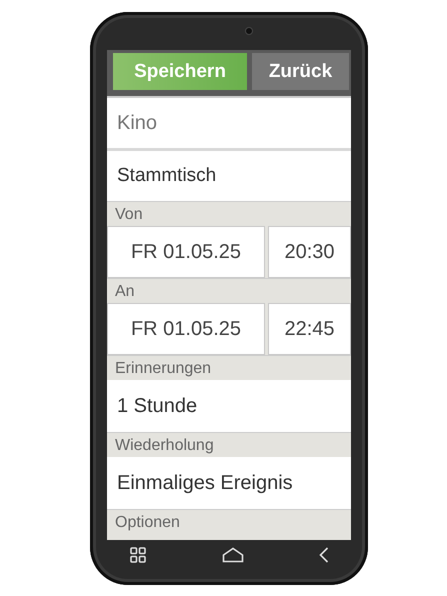 The image size is (447, 596). Describe the element at coordinates (324, 555) in the screenshot. I see `back-icon` at that location.